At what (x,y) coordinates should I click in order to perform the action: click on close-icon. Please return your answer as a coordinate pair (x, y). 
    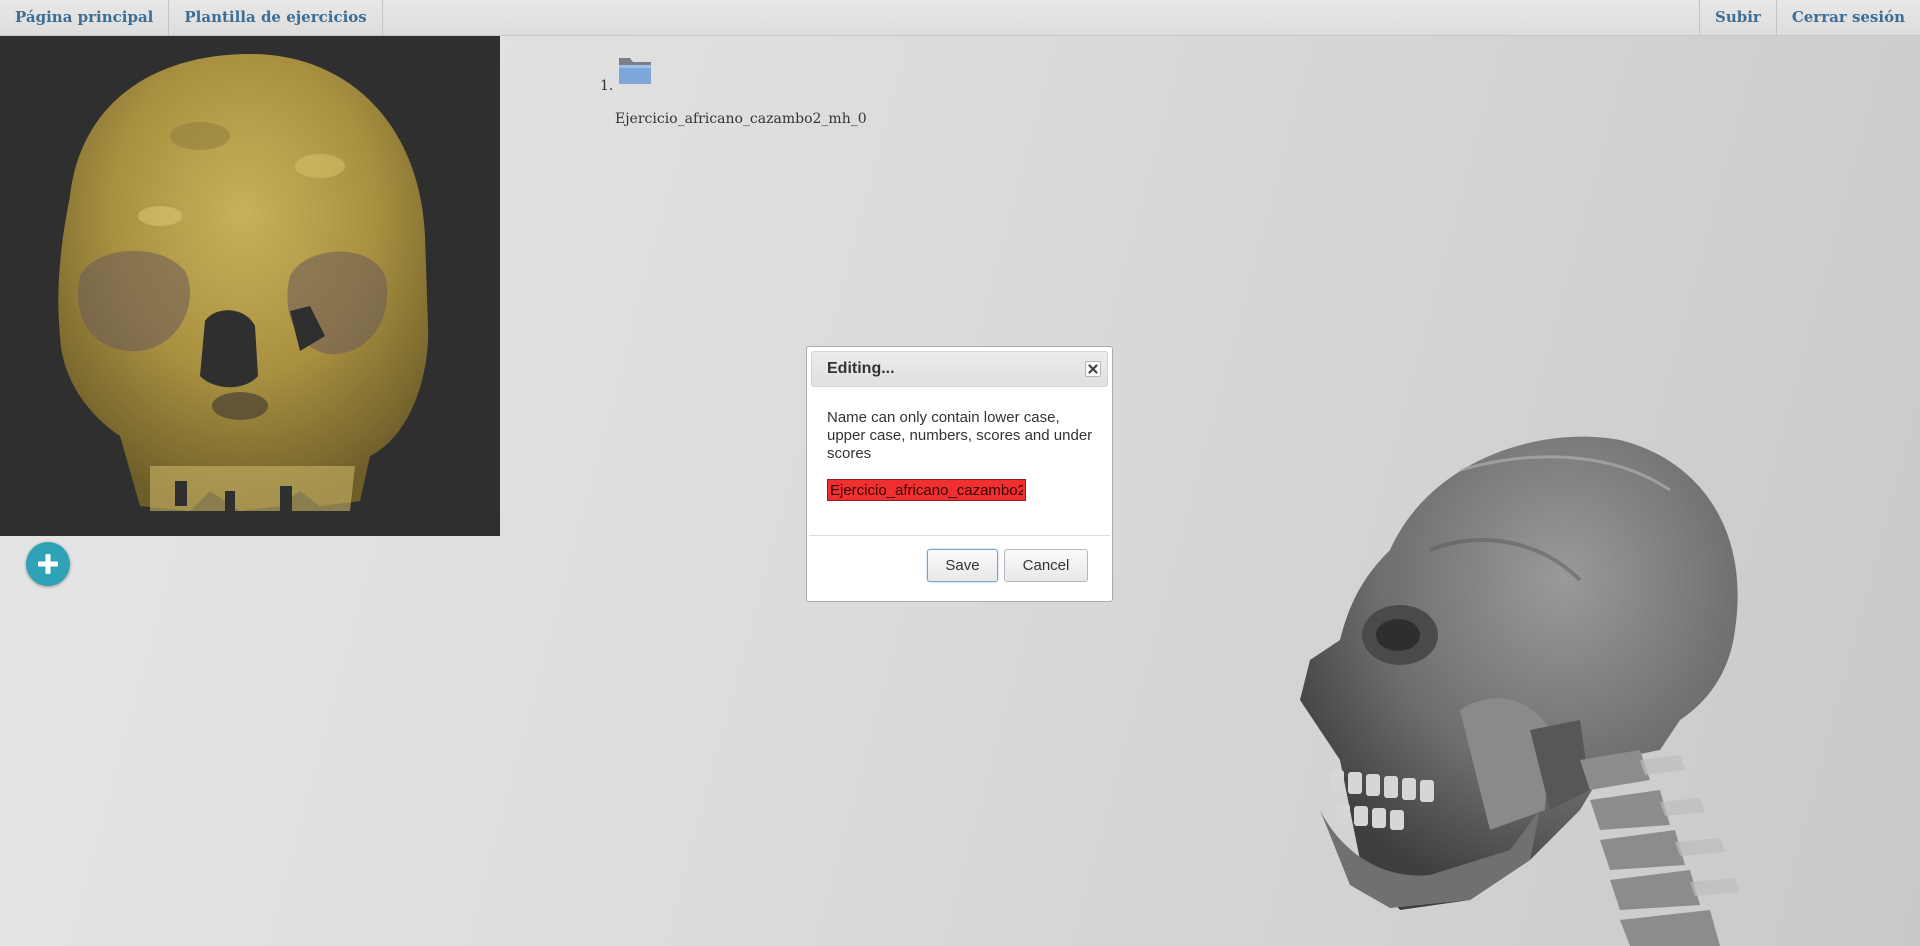
    Looking at the image, I should click on (1093, 369).